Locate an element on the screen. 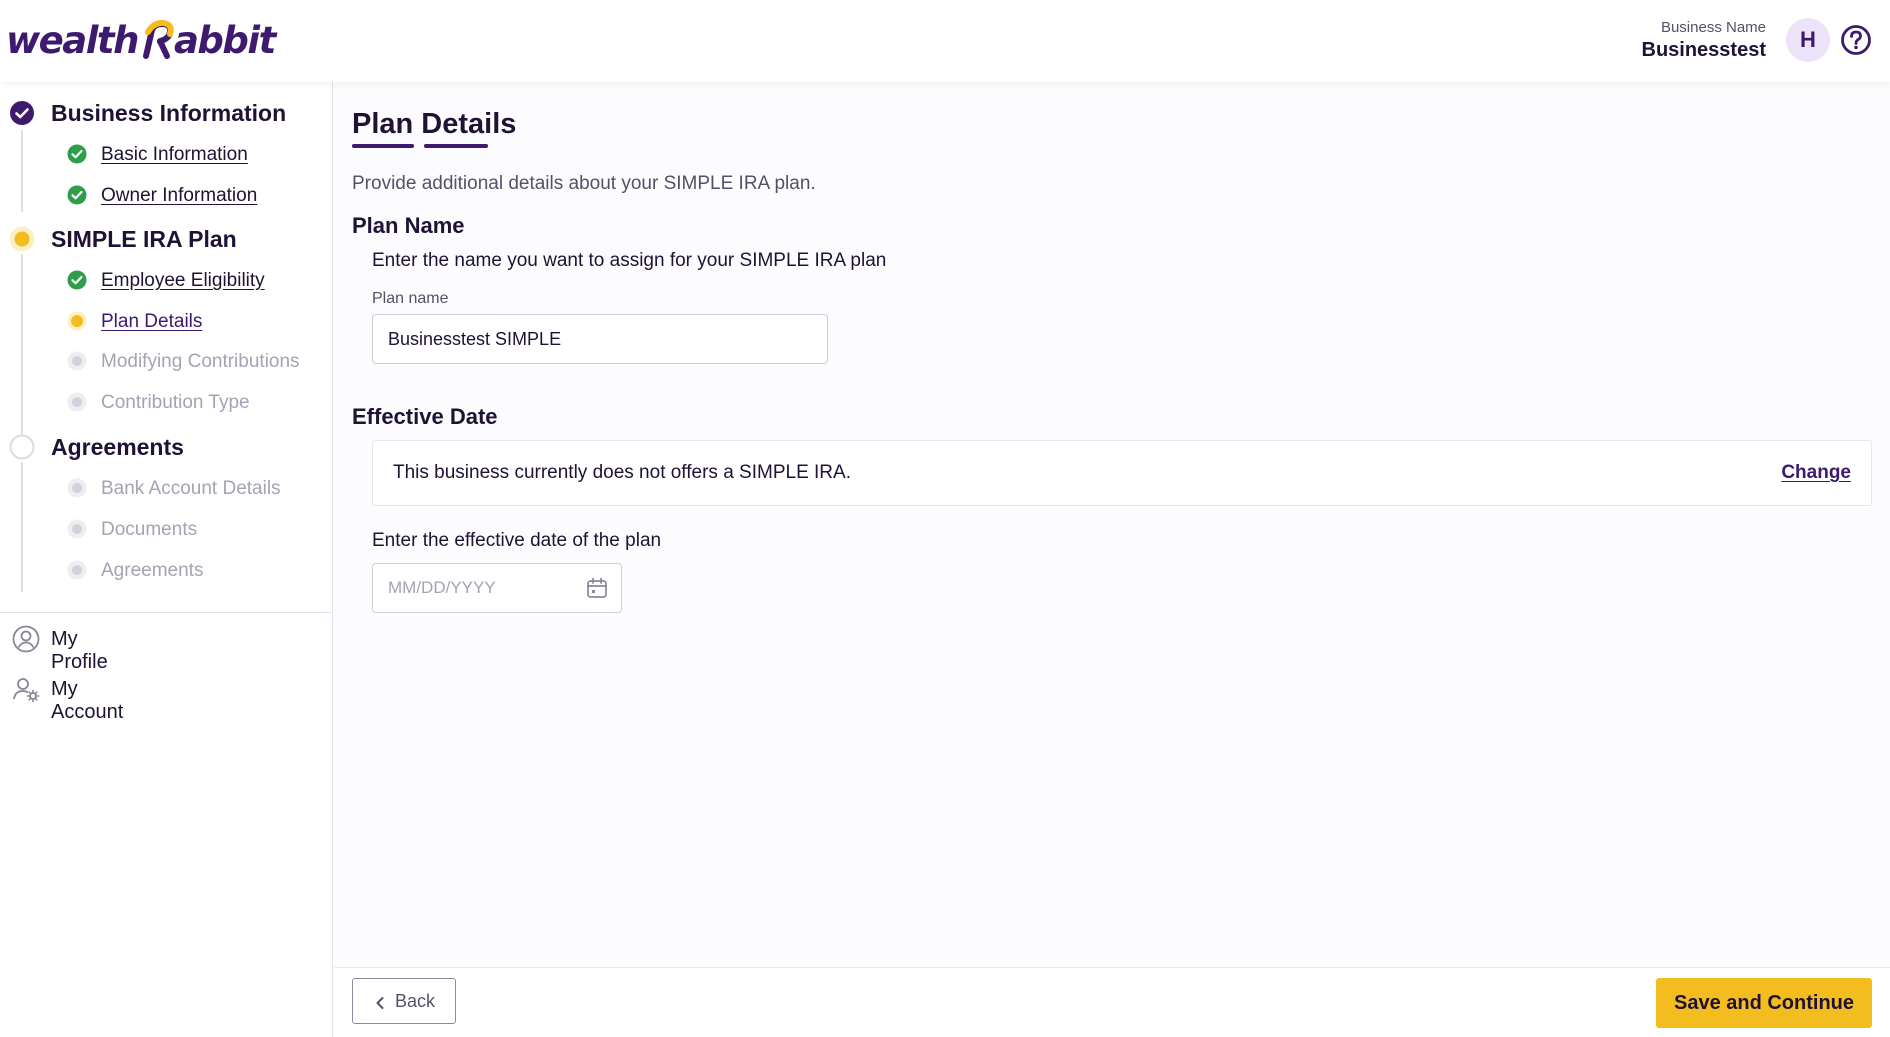 This screenshot has height=1037, width=1890. current-step-dot-icon is located at coordinates (77, 321).